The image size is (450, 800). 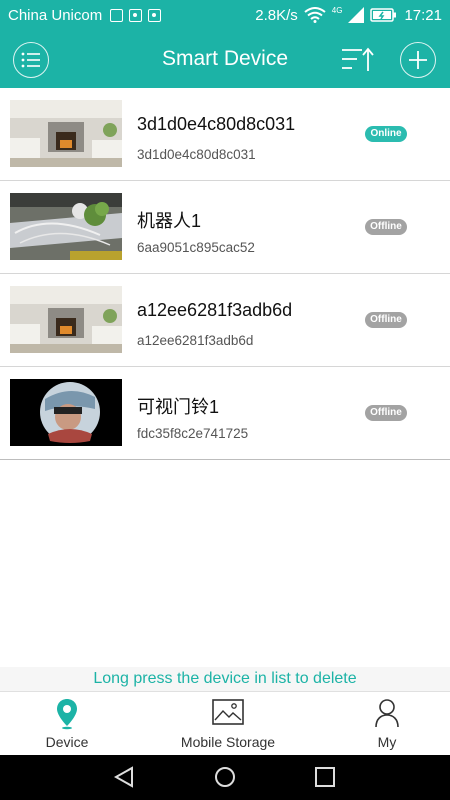 What do you see at coordinates (196, 154) in the screenshot?
I see `device-id: 3d1d0e4c80d8c031` at bounding box center [196, 154].